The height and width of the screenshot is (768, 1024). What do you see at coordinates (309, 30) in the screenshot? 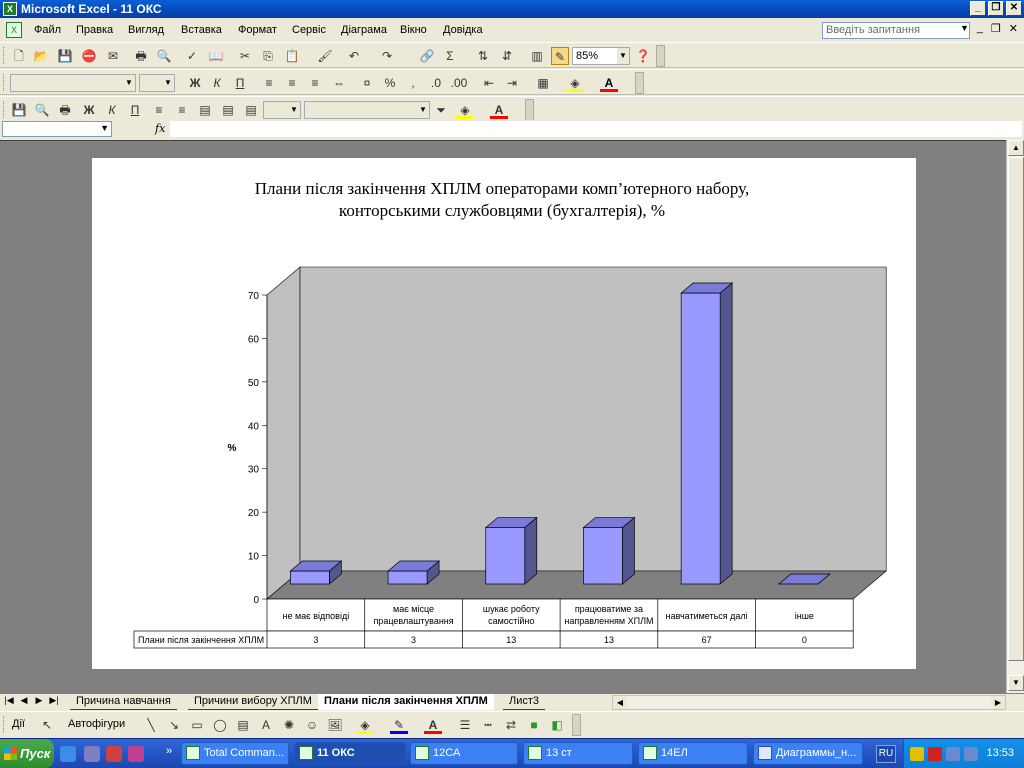
I see `menu-tools: Сервіс` at bounding box center [309, 30].